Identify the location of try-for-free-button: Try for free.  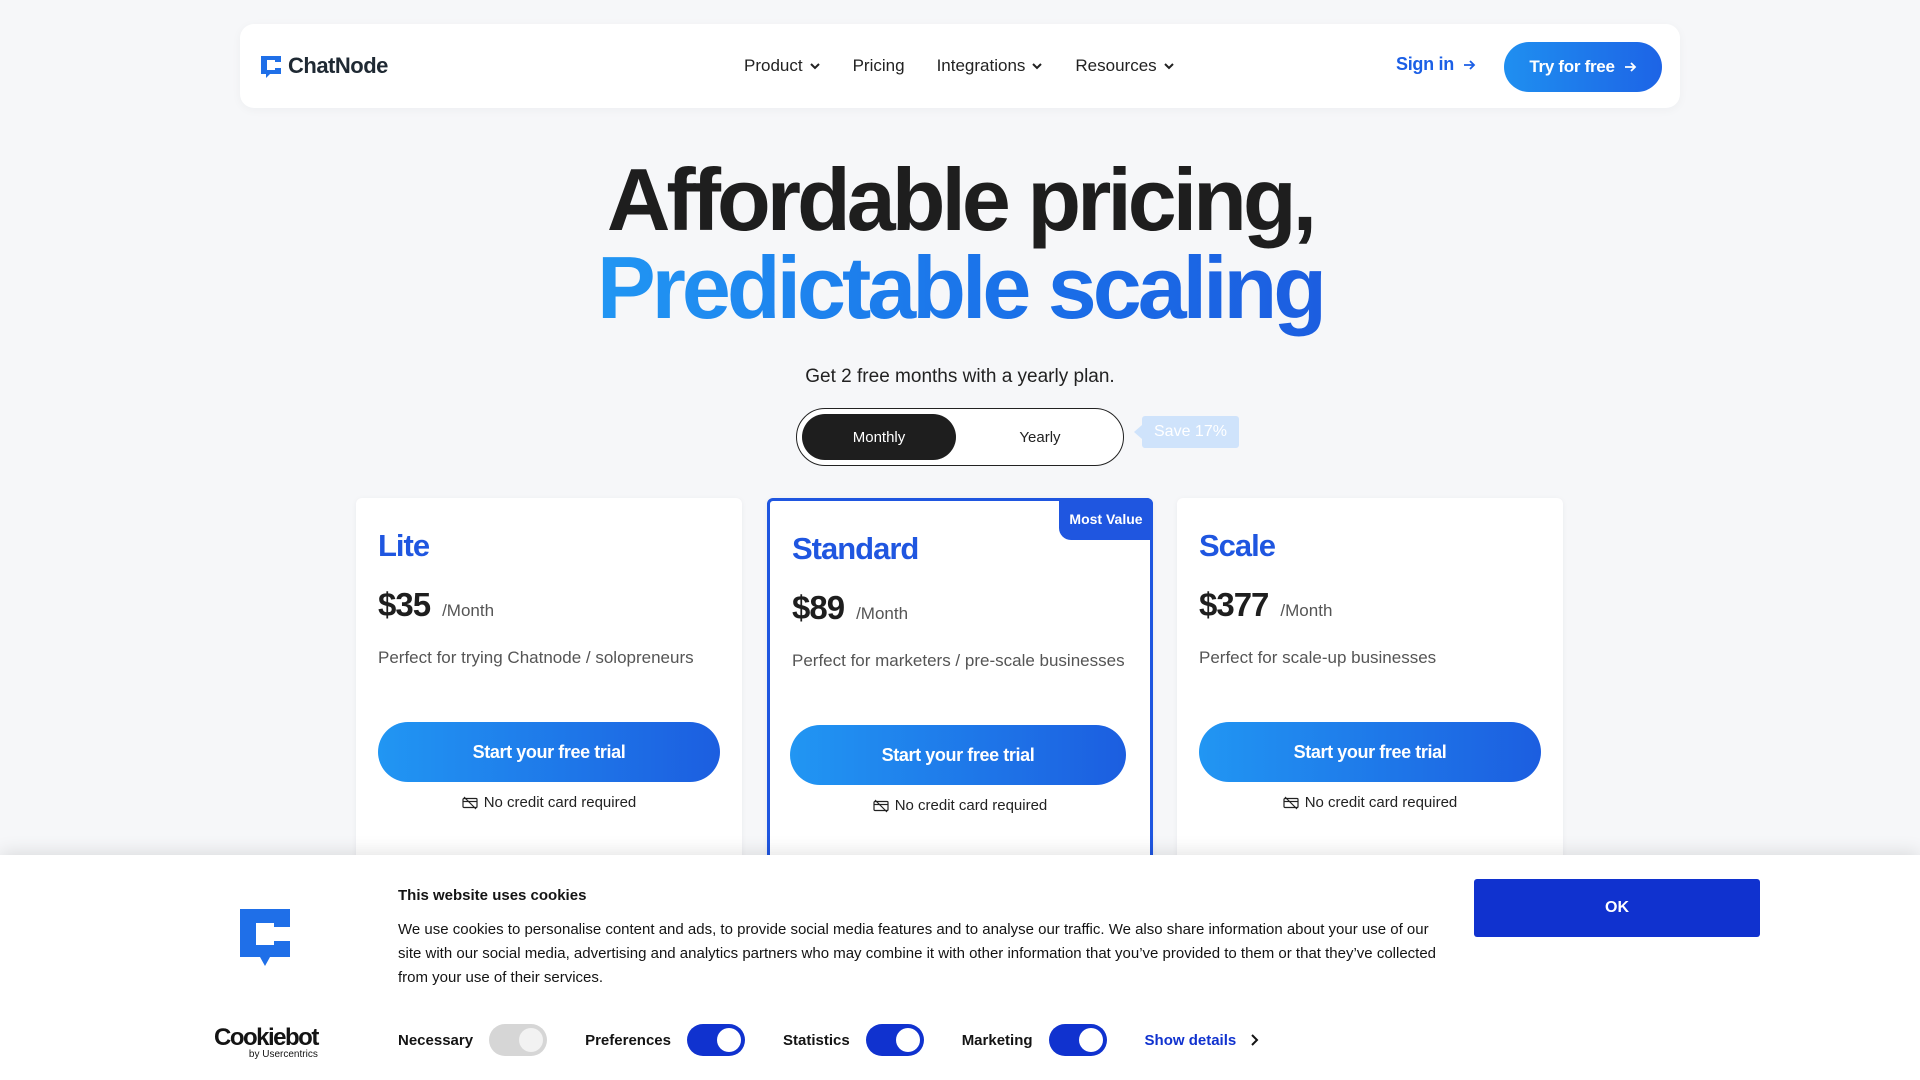
(1583, 67).